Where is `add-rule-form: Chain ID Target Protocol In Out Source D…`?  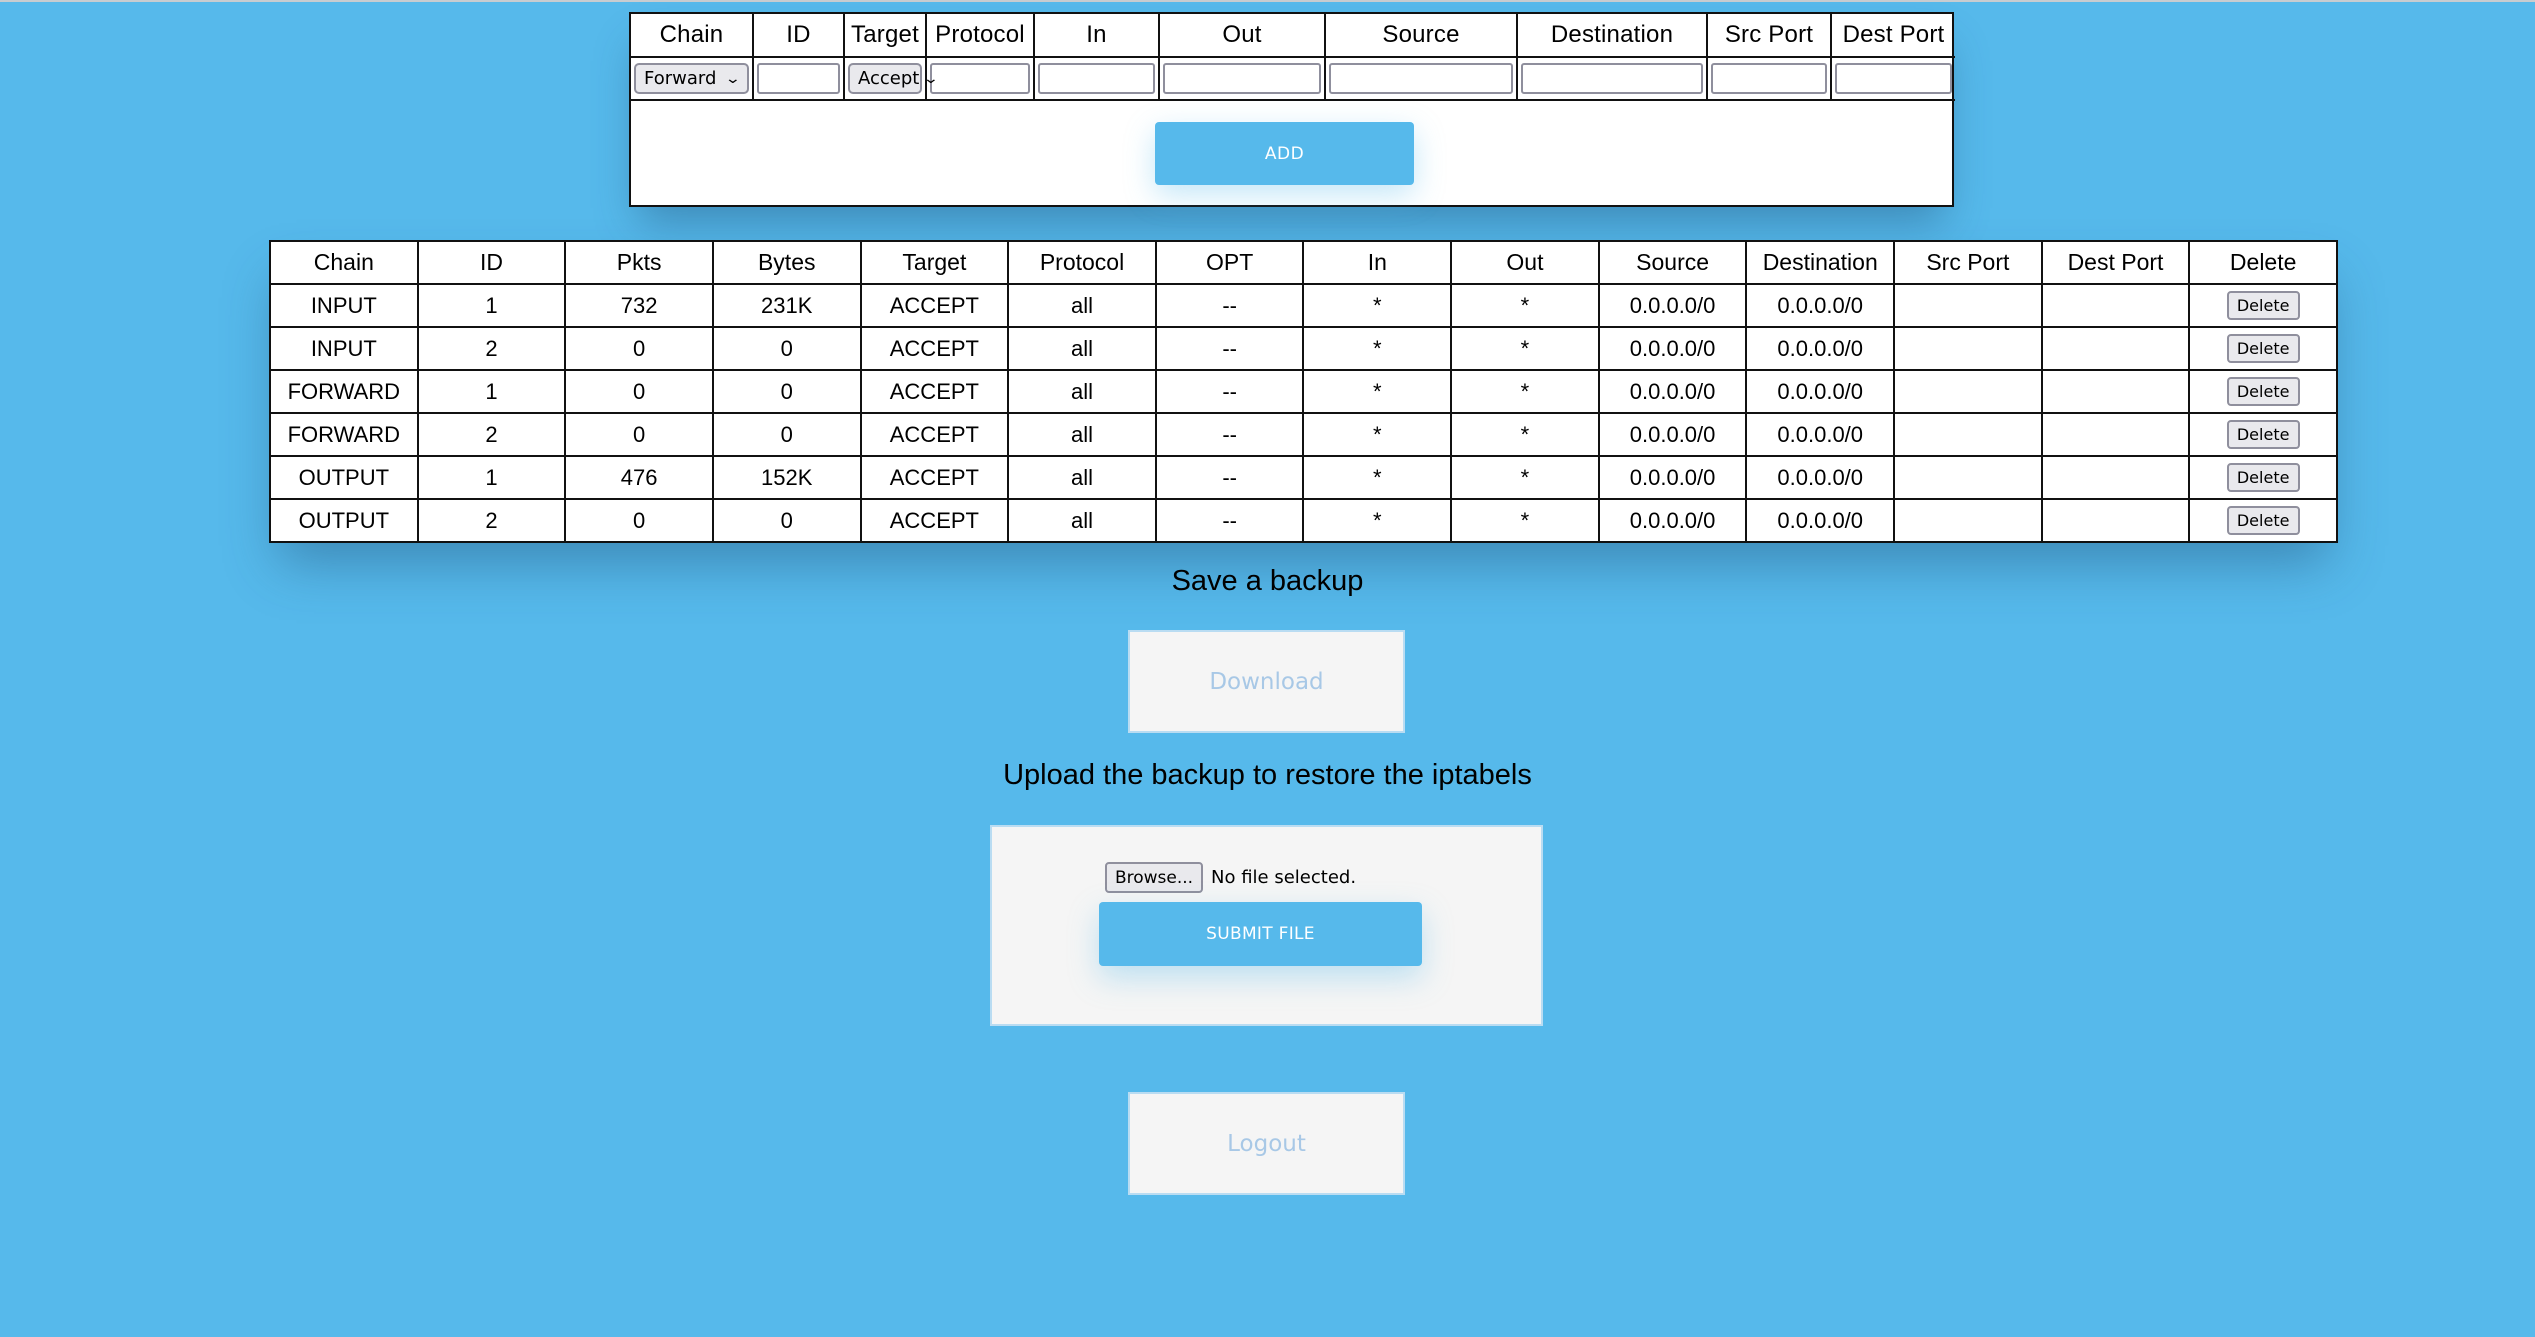
add-rule-form: Chain ID Target Protocol In Out Source D… is located at coordinates (1292, 109).